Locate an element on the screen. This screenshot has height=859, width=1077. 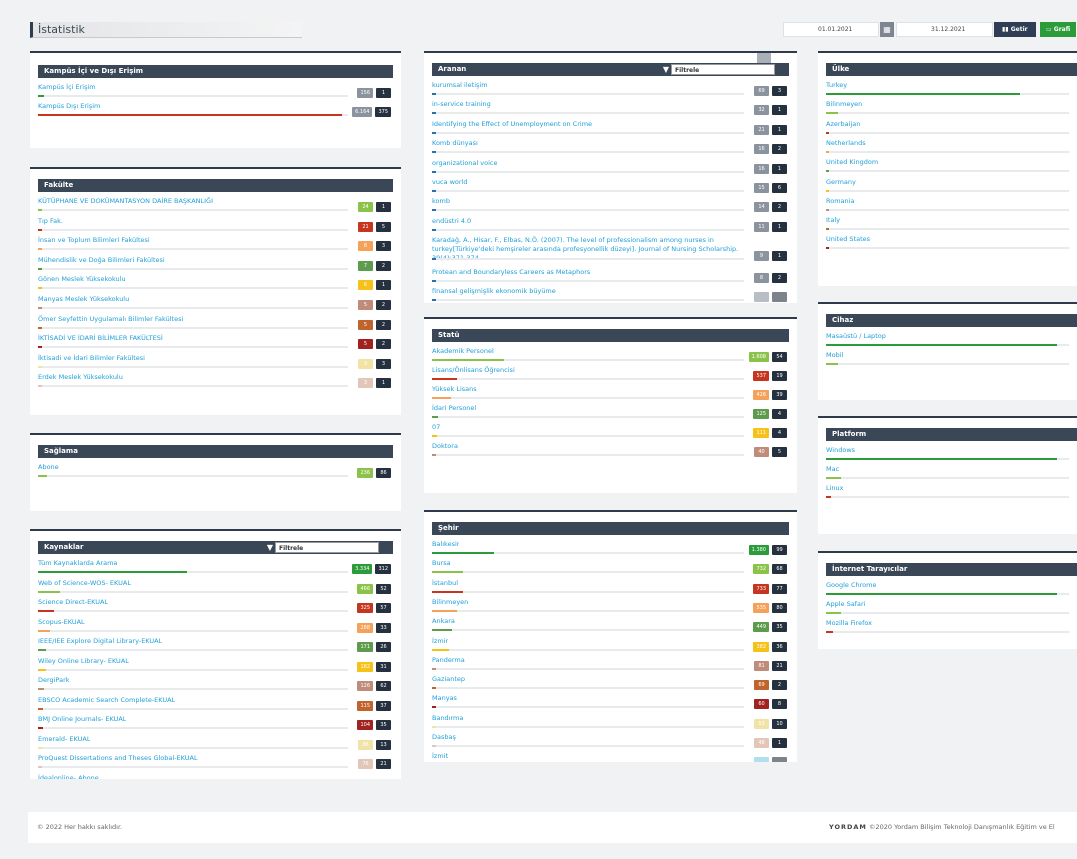
list-item: İnsan ve Toplum Bilimleri Fakültesi 8 3 is located at coordinates (215, 245).